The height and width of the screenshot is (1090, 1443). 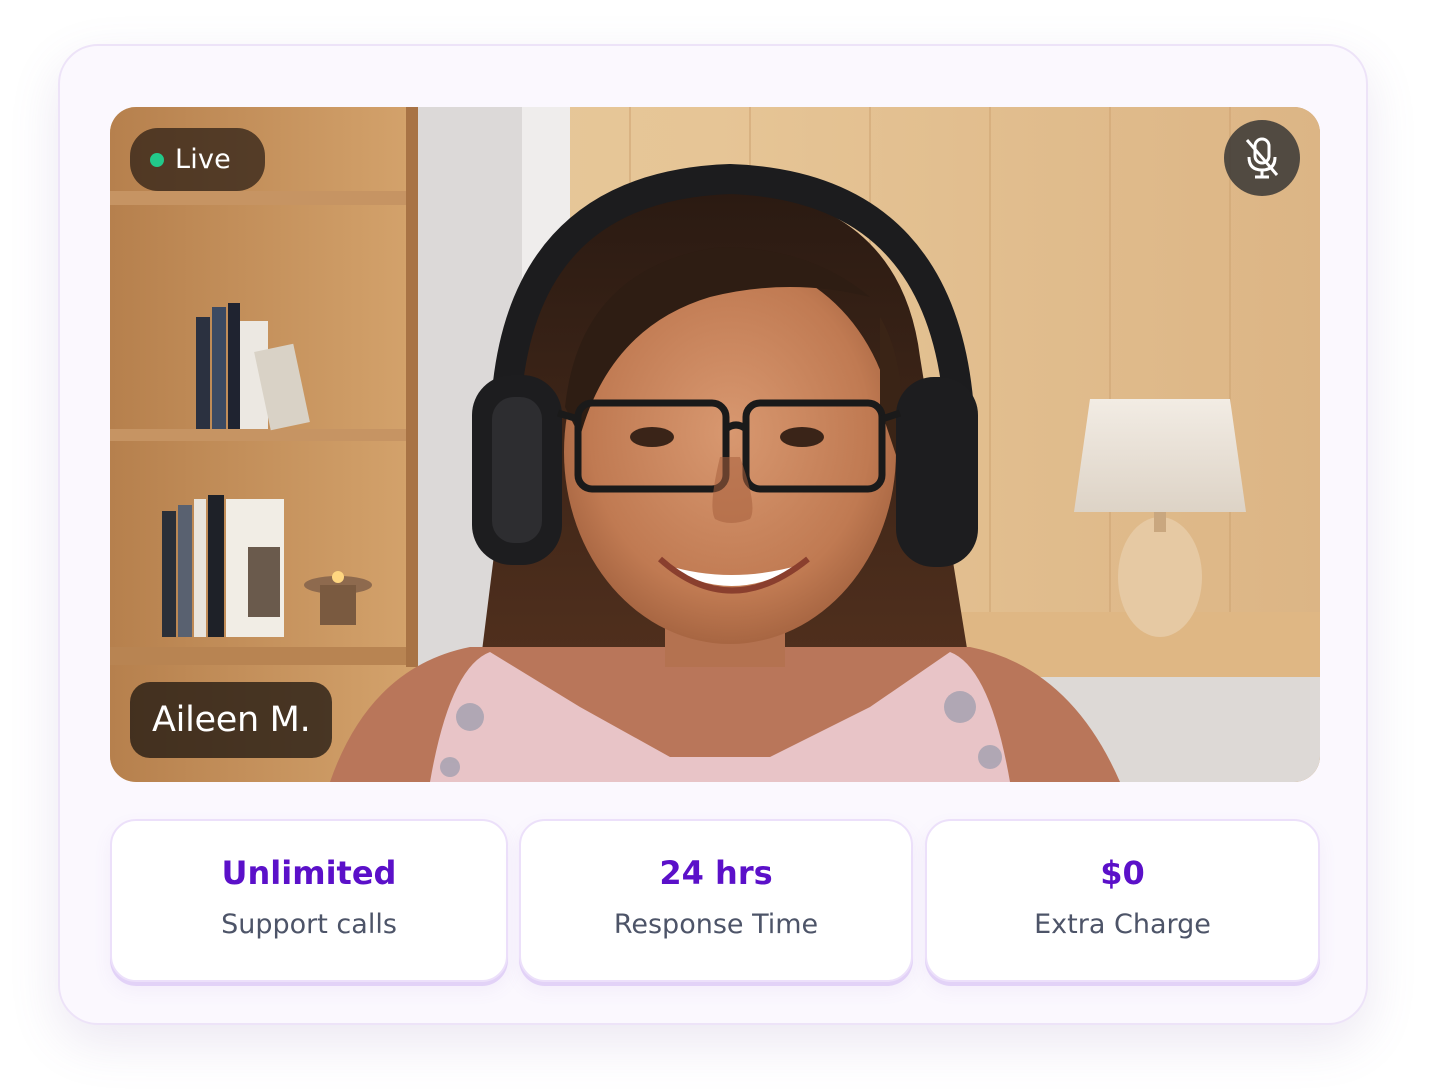 I want to click on stat-card-response-time: 24 hrs Response Time, so click(x=716, y=900).